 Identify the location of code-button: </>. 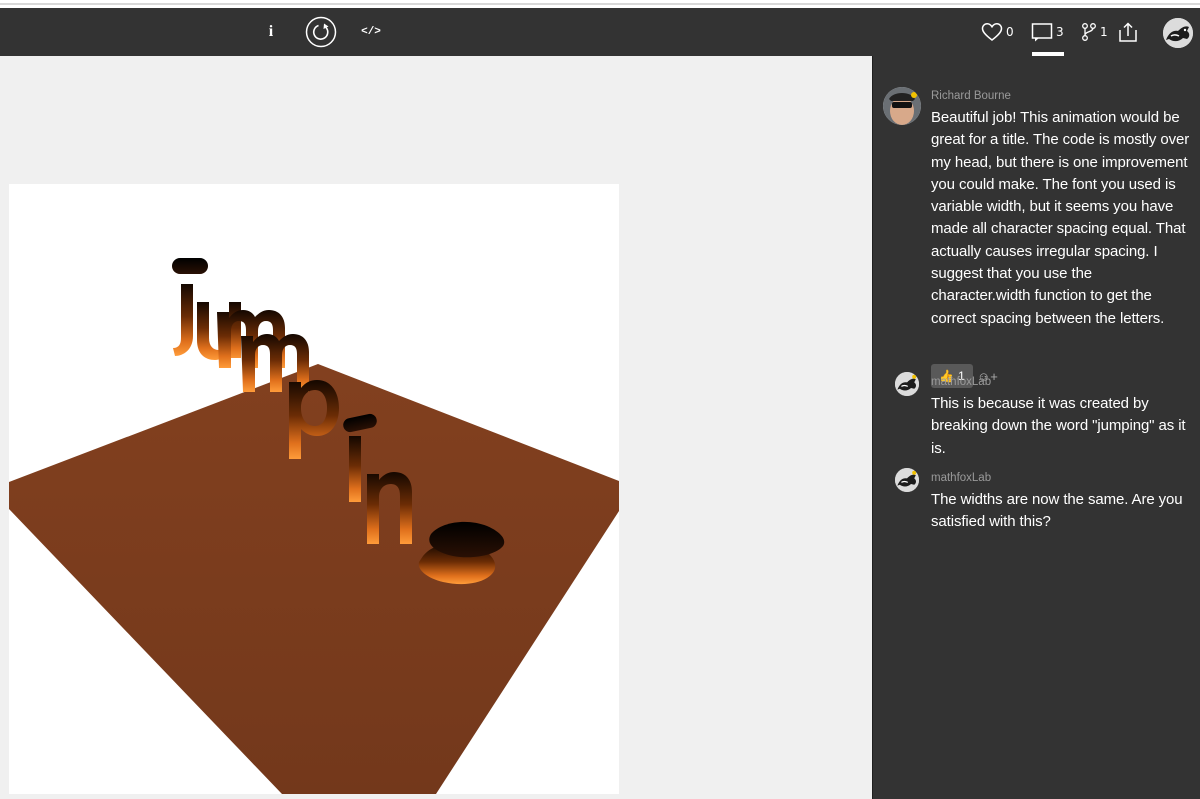
(371, 32).